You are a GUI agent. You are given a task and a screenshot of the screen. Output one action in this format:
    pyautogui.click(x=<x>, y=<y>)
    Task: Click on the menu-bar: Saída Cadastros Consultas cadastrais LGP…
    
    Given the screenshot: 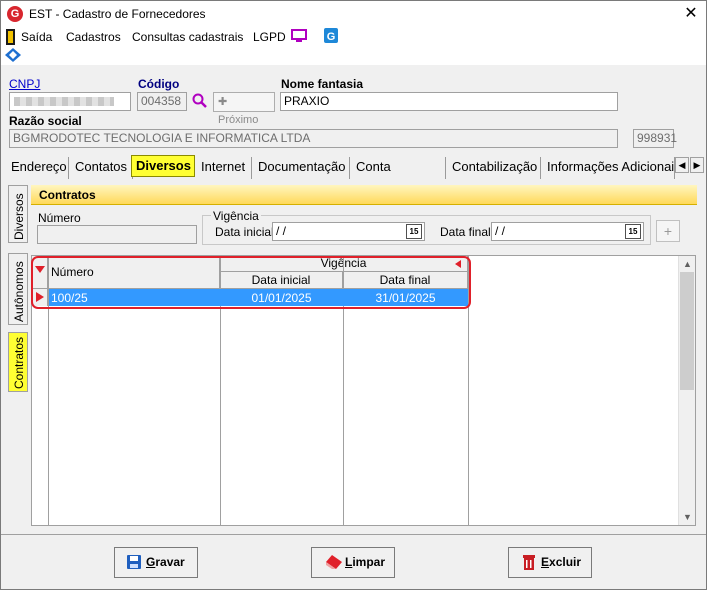 What is the action you would take?
    pyautogui.click(x=353, y=37)
    